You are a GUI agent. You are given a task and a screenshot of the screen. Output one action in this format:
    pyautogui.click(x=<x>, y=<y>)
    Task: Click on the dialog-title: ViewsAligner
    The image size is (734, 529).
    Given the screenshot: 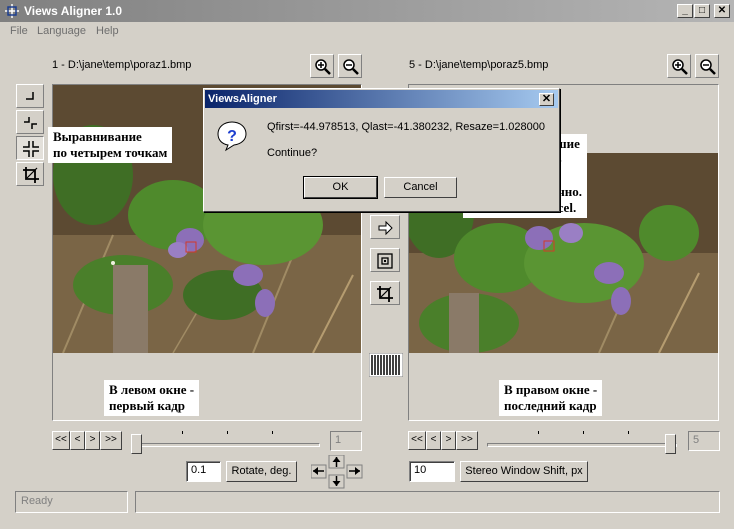 What is the action you would take?
    pyautogui.click(x=242, y=99)
    